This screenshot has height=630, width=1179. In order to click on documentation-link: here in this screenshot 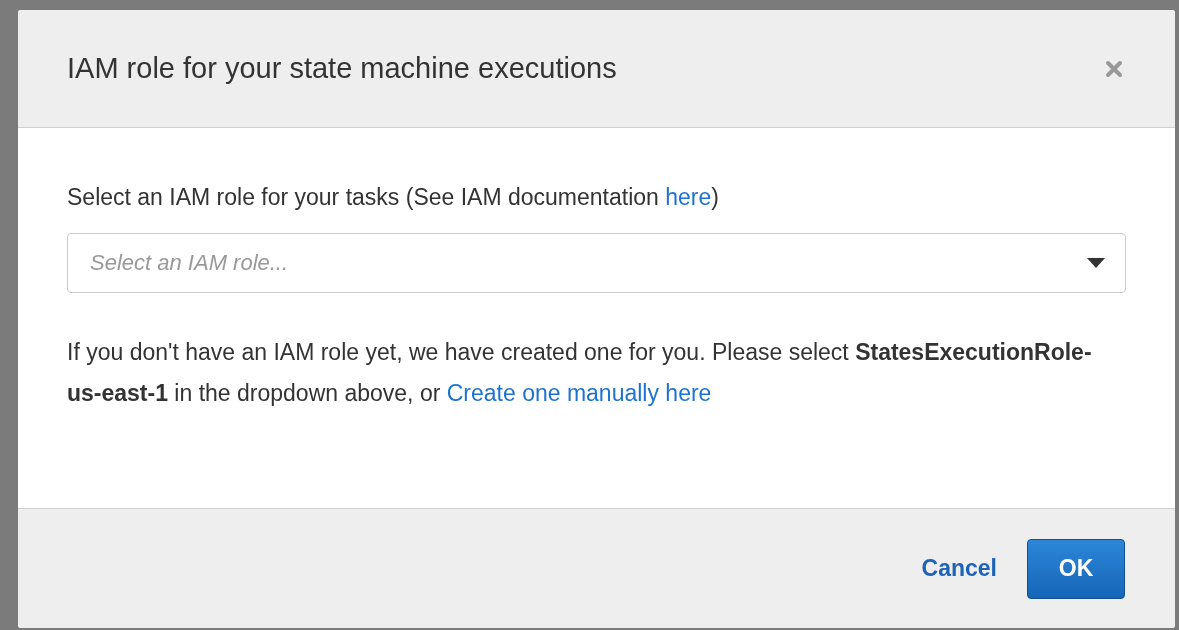, I will do `click(688, 197)`.